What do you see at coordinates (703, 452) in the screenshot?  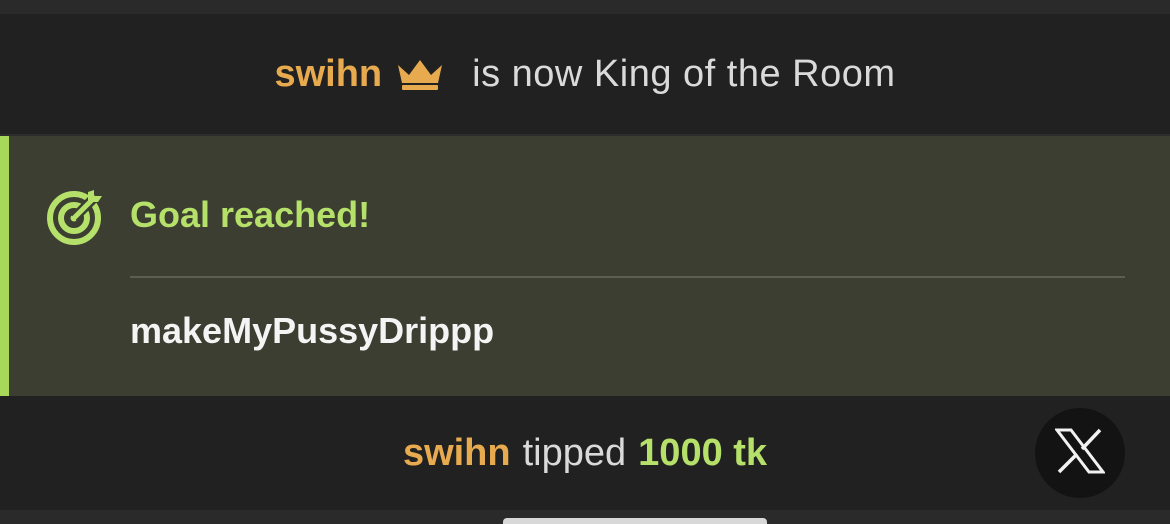 I see `tip-amount: 1000 tk` at bounding box center [703, 452].